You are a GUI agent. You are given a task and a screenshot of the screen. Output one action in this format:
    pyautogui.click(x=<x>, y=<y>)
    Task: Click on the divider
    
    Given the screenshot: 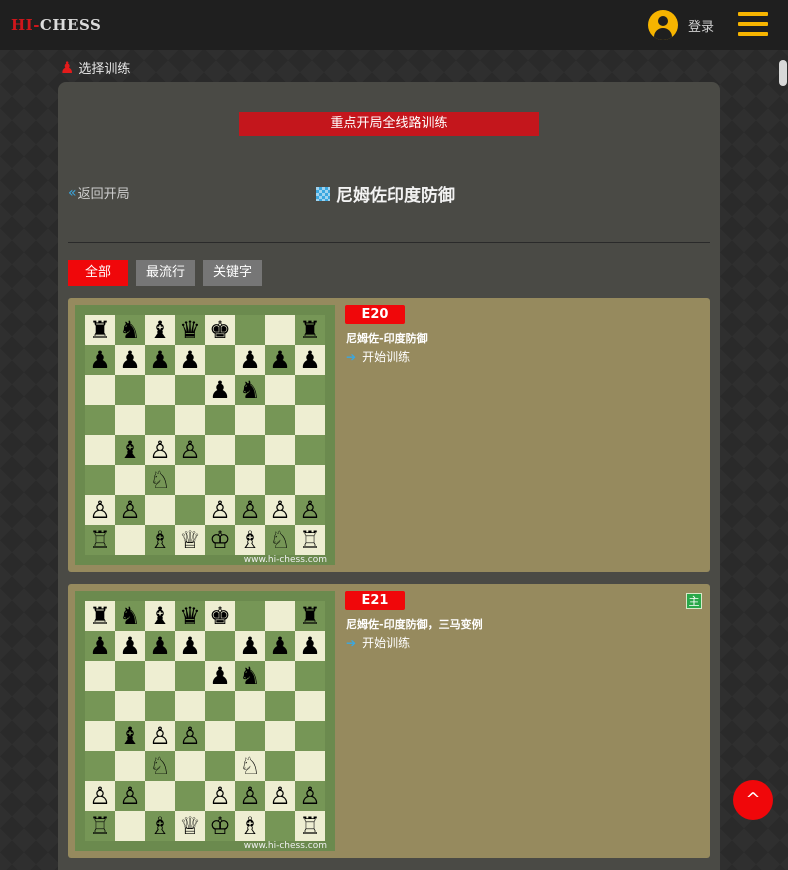 What is the action you would take?
    pyautogui.click(x=389, y=242)
    